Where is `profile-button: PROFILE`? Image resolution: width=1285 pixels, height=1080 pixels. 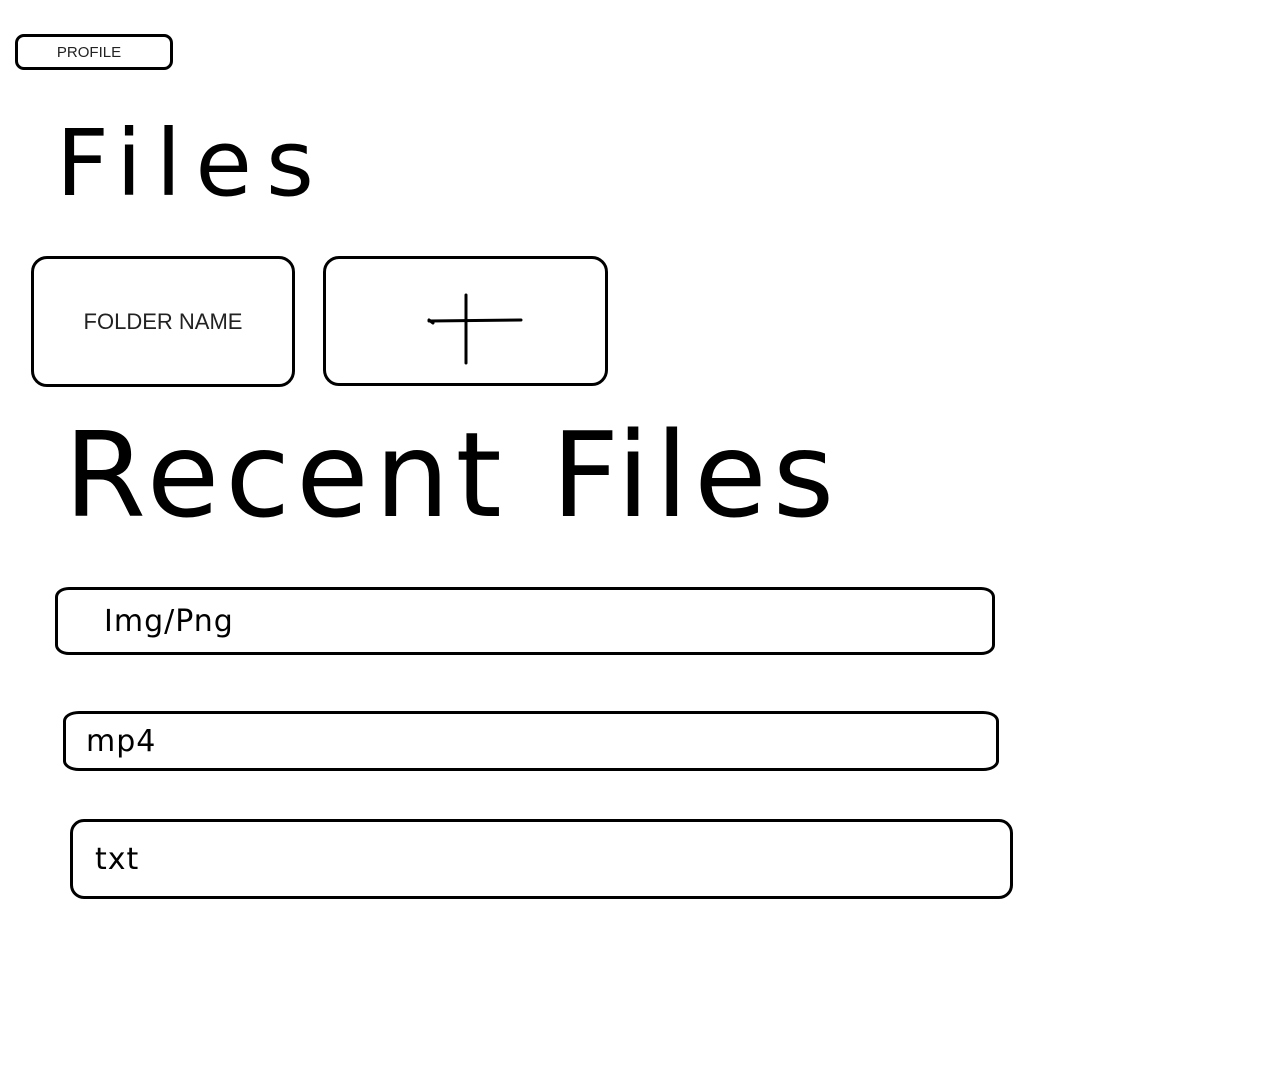 profile-button: PROFILE is located at coordinates (94, 52).